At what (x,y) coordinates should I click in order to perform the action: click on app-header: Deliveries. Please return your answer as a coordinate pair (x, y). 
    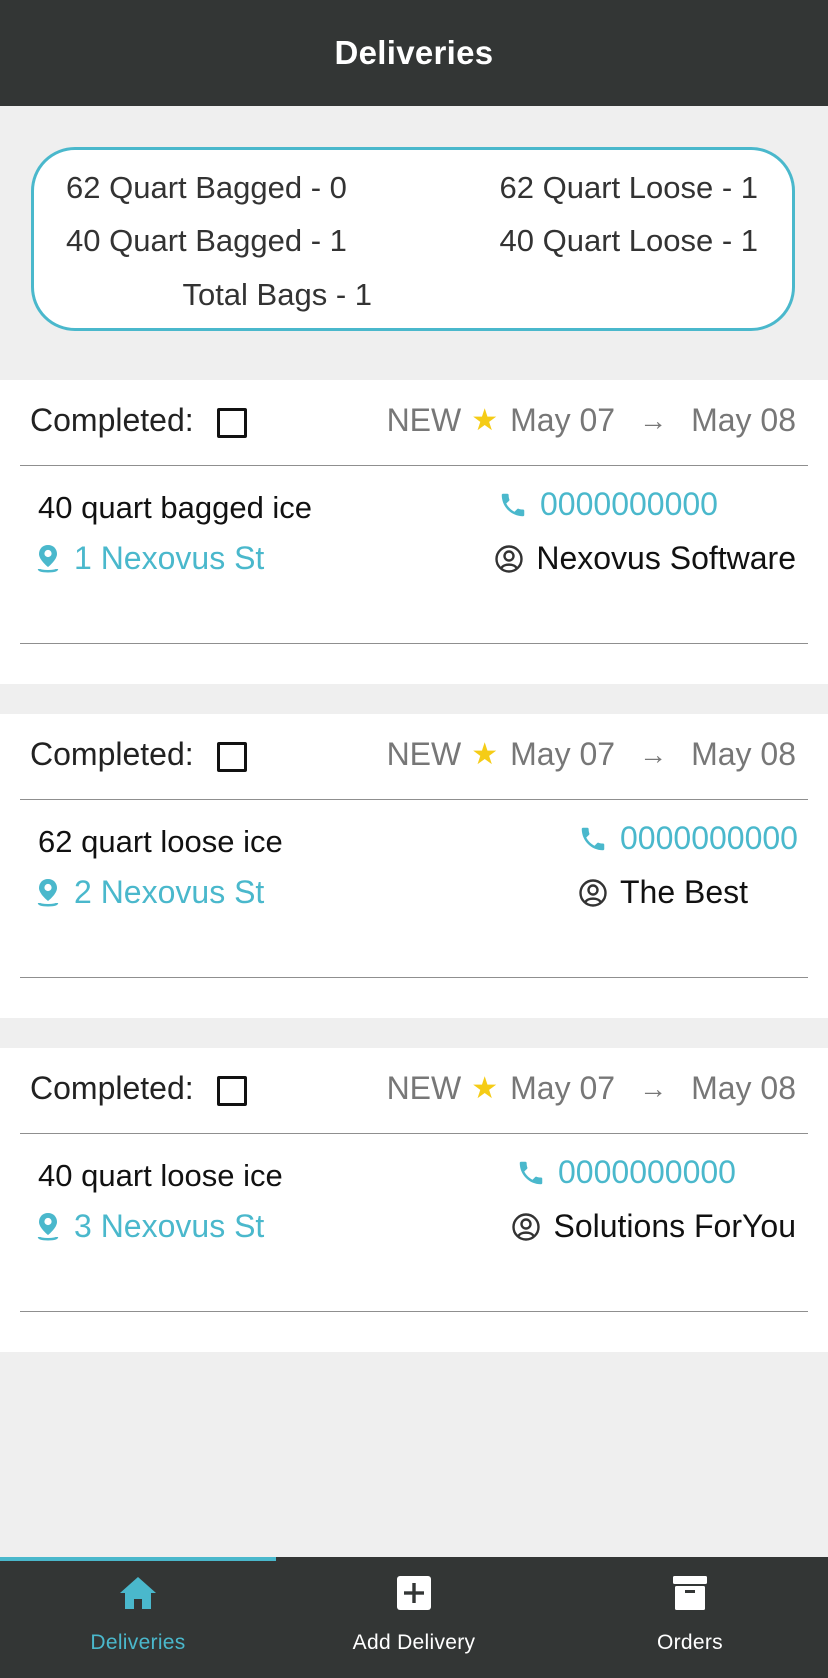
    Looking at the image, I should click on (414, 53).